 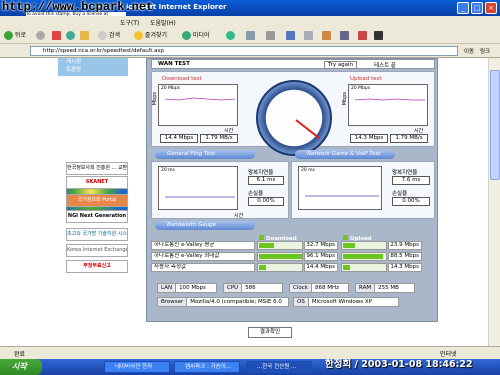 I want to click on stop-button, so click(x=56, y=36).